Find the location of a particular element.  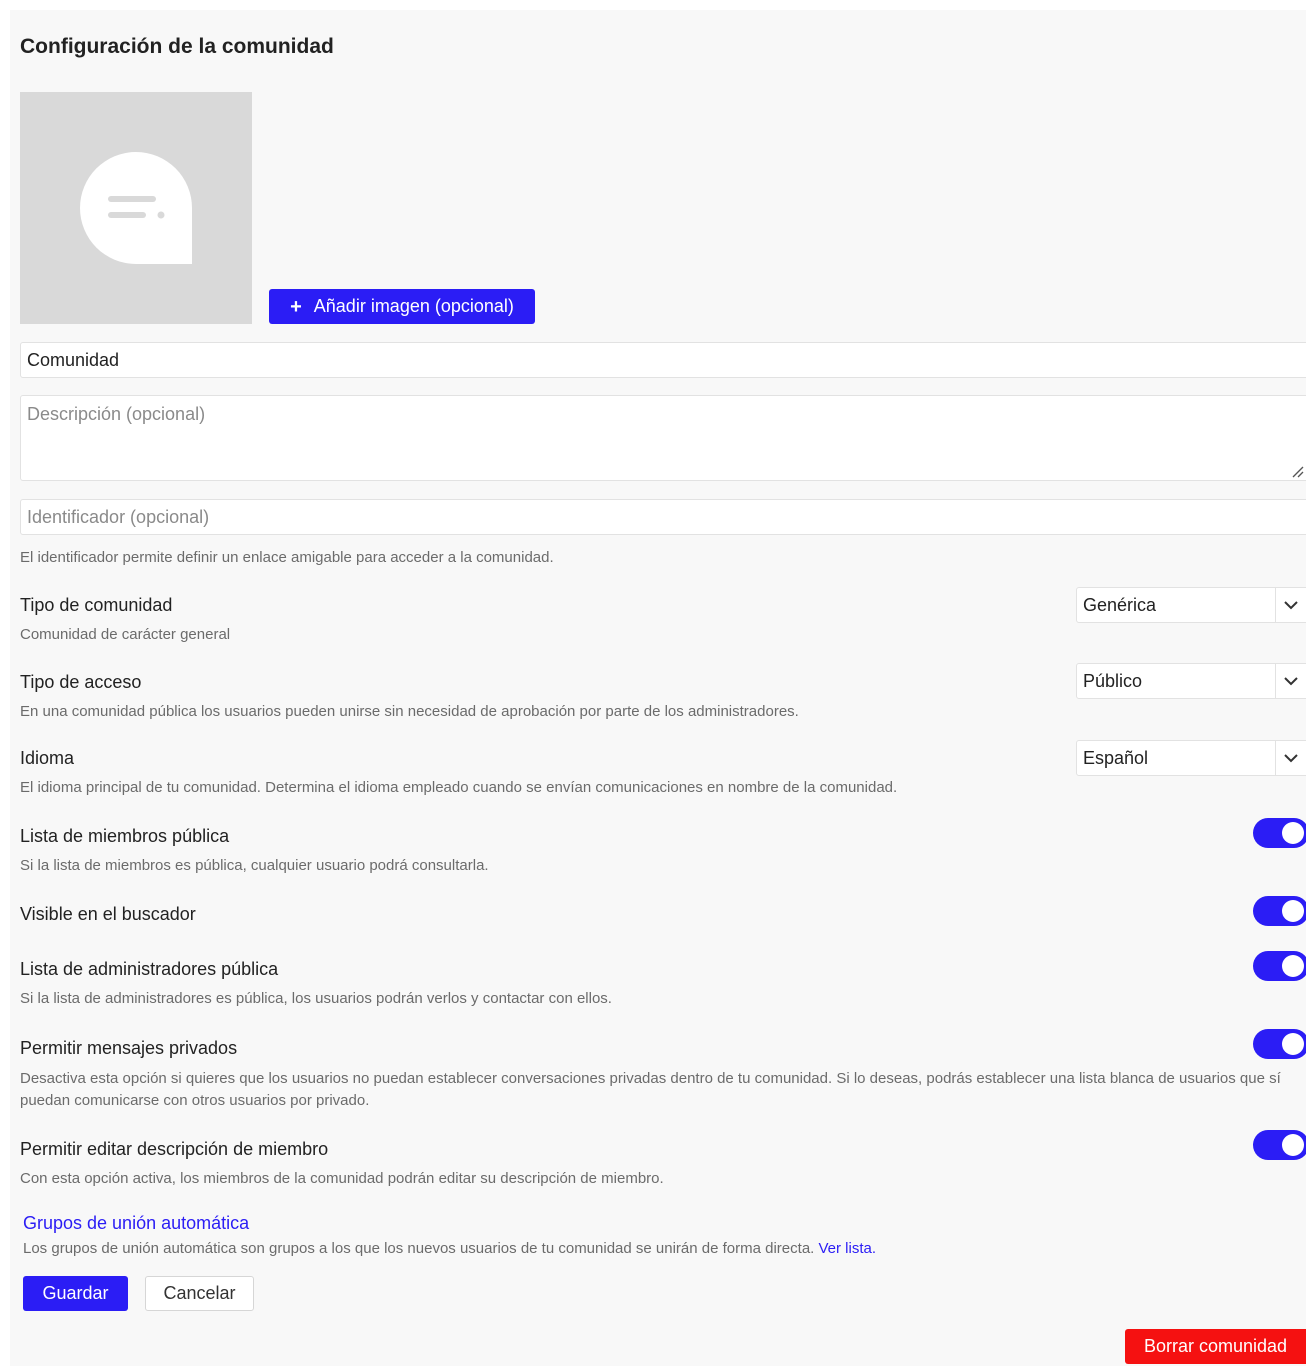

search-visible-toggle is located at coordinates (1279, 911).